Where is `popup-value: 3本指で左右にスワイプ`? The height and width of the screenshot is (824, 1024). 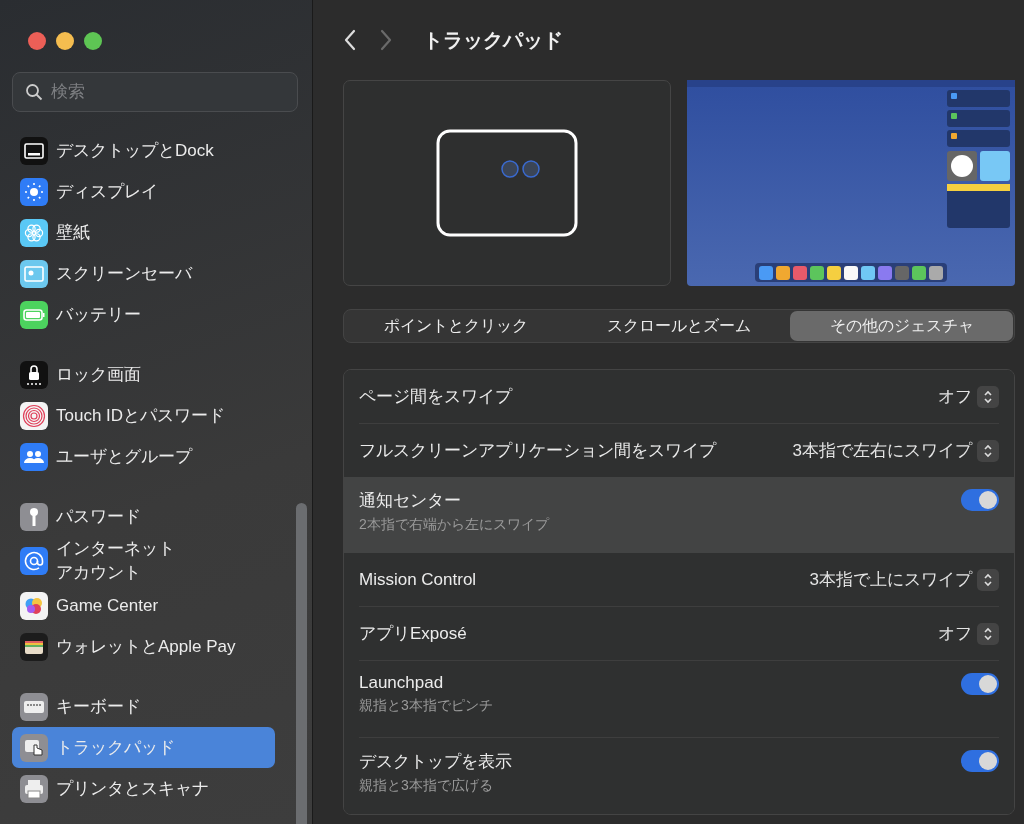 popup-value: 3本指で左右にスワイプ is located at coordinates (882, 451).